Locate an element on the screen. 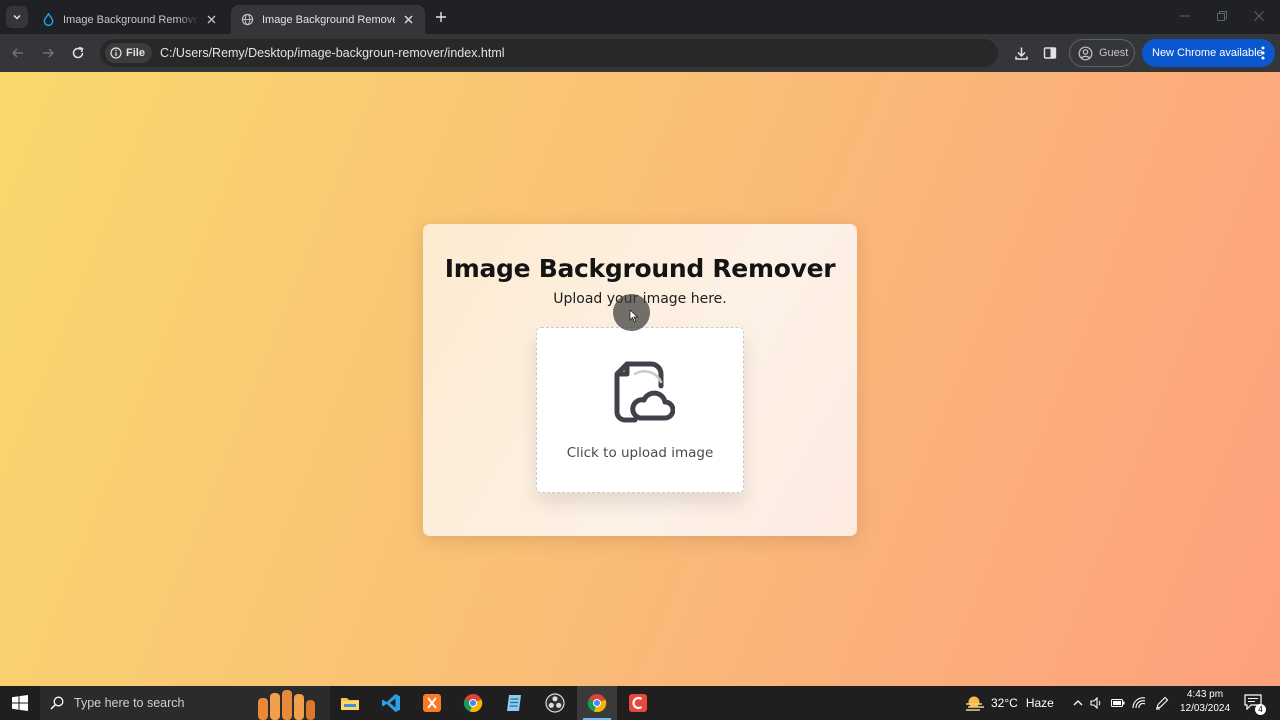 This screenshot has height=720, width=1280. tab-title: Image Background Remover UI is located at coordinates (130, 19).